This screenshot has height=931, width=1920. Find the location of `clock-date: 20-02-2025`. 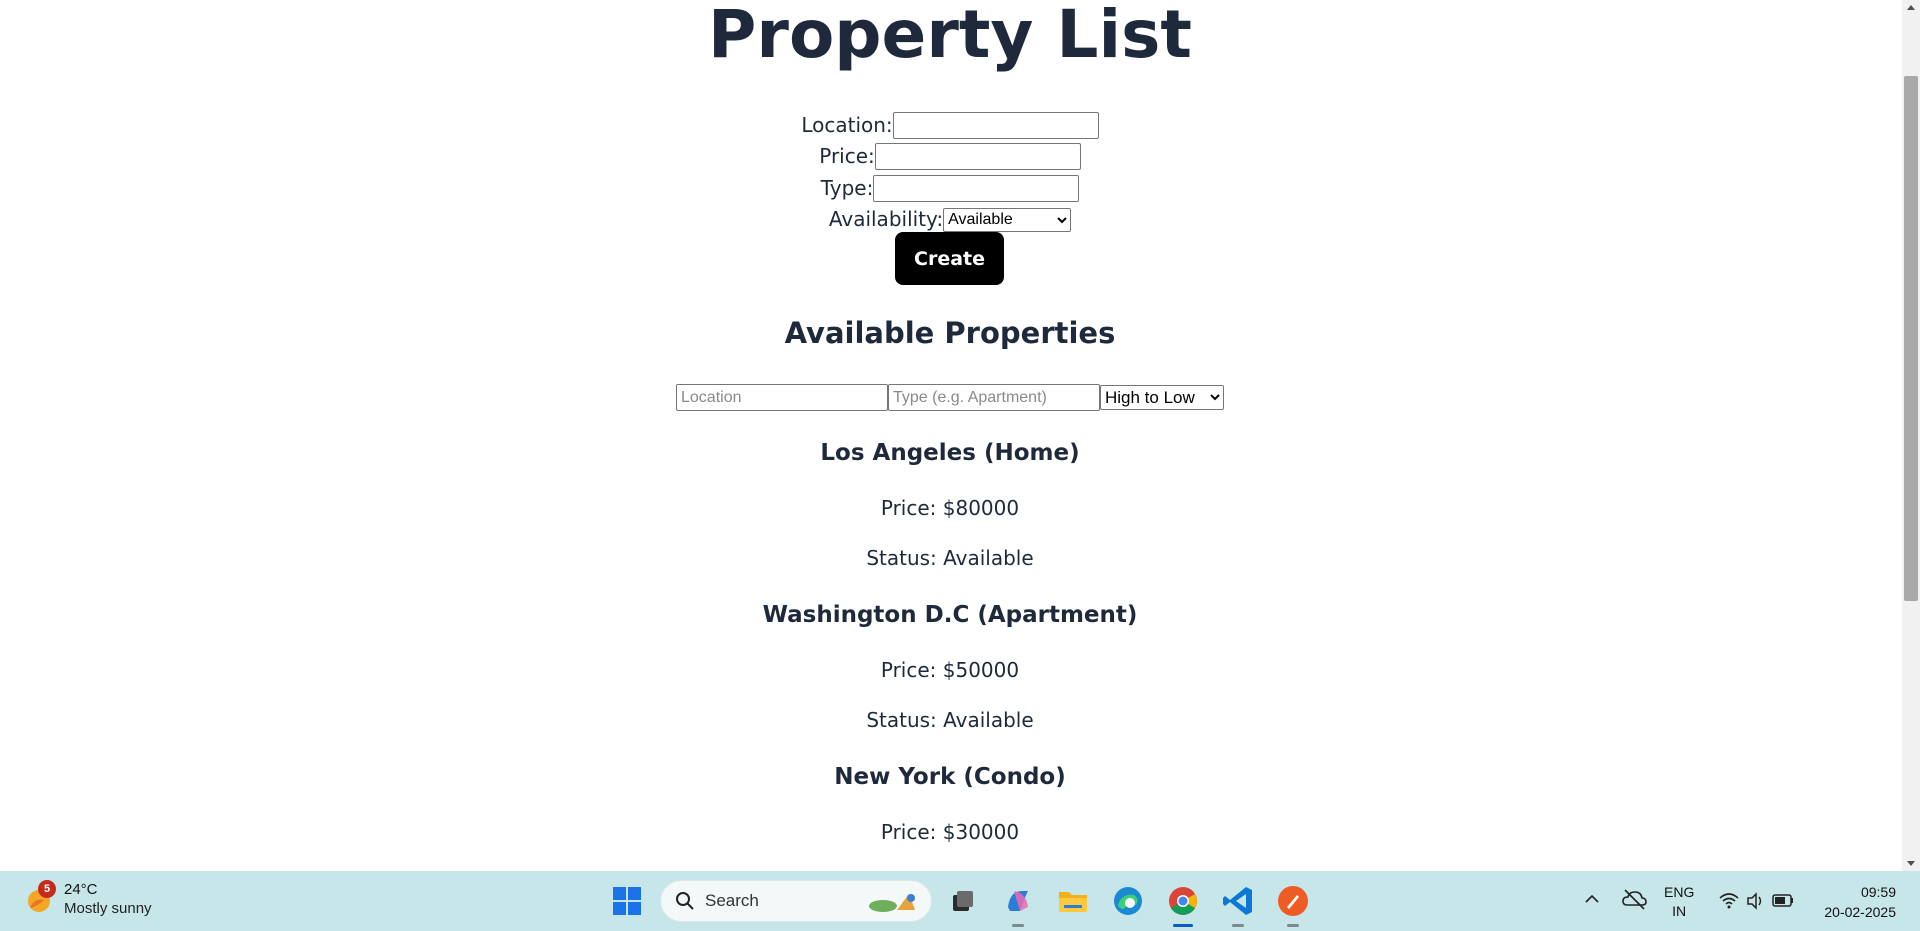

clock-date: 20-02-2025 is located at coordinates (1860, 912).